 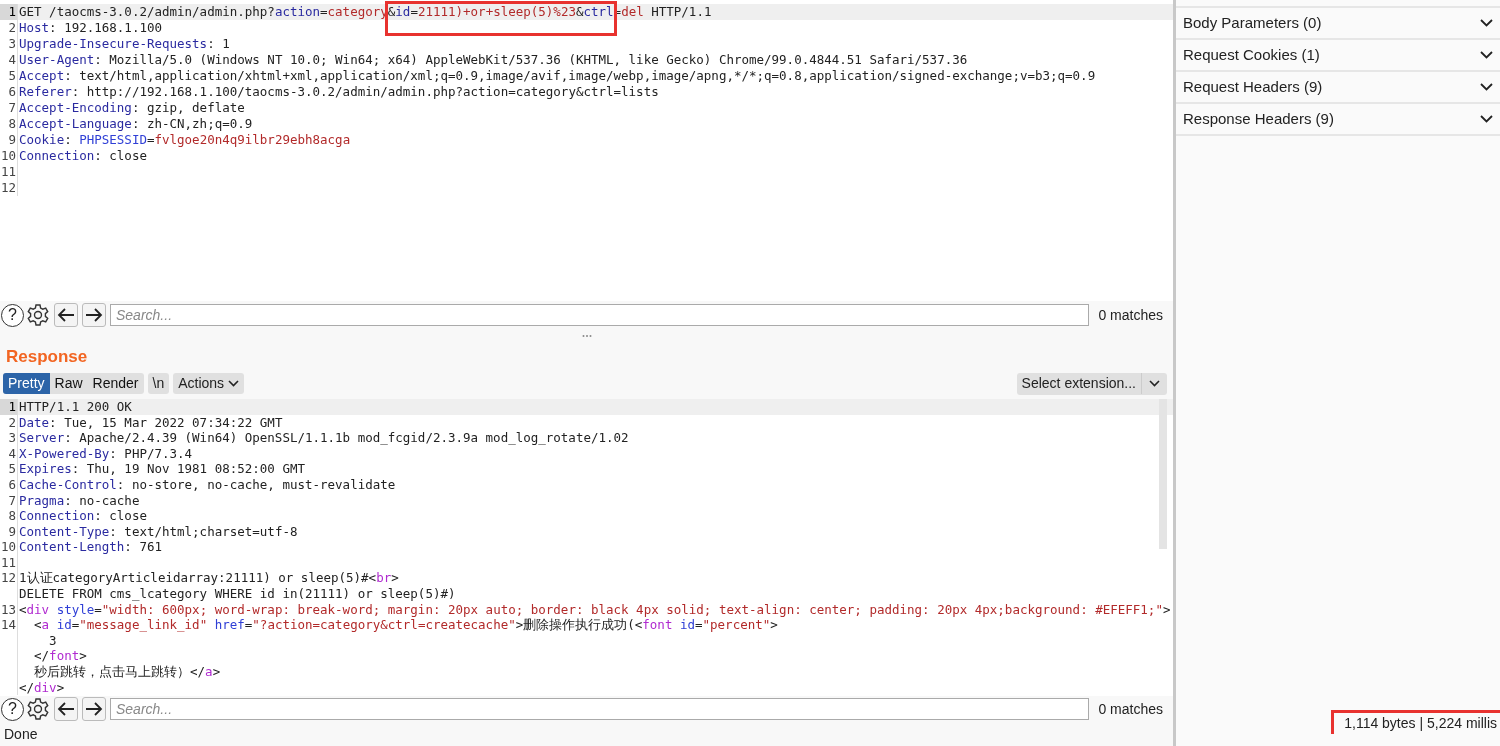 What do you see at coordinates (115, 384) in the screenshot?
I see `view-tab: Render` at bounding box center [115, 384].